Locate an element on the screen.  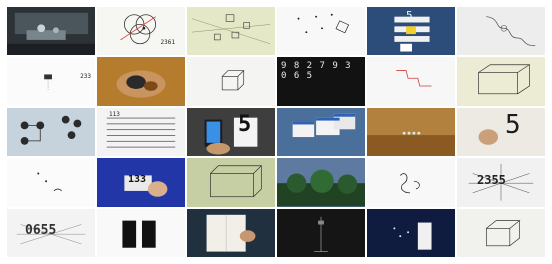
dark-desk-image is located at coordinates (51, 31).